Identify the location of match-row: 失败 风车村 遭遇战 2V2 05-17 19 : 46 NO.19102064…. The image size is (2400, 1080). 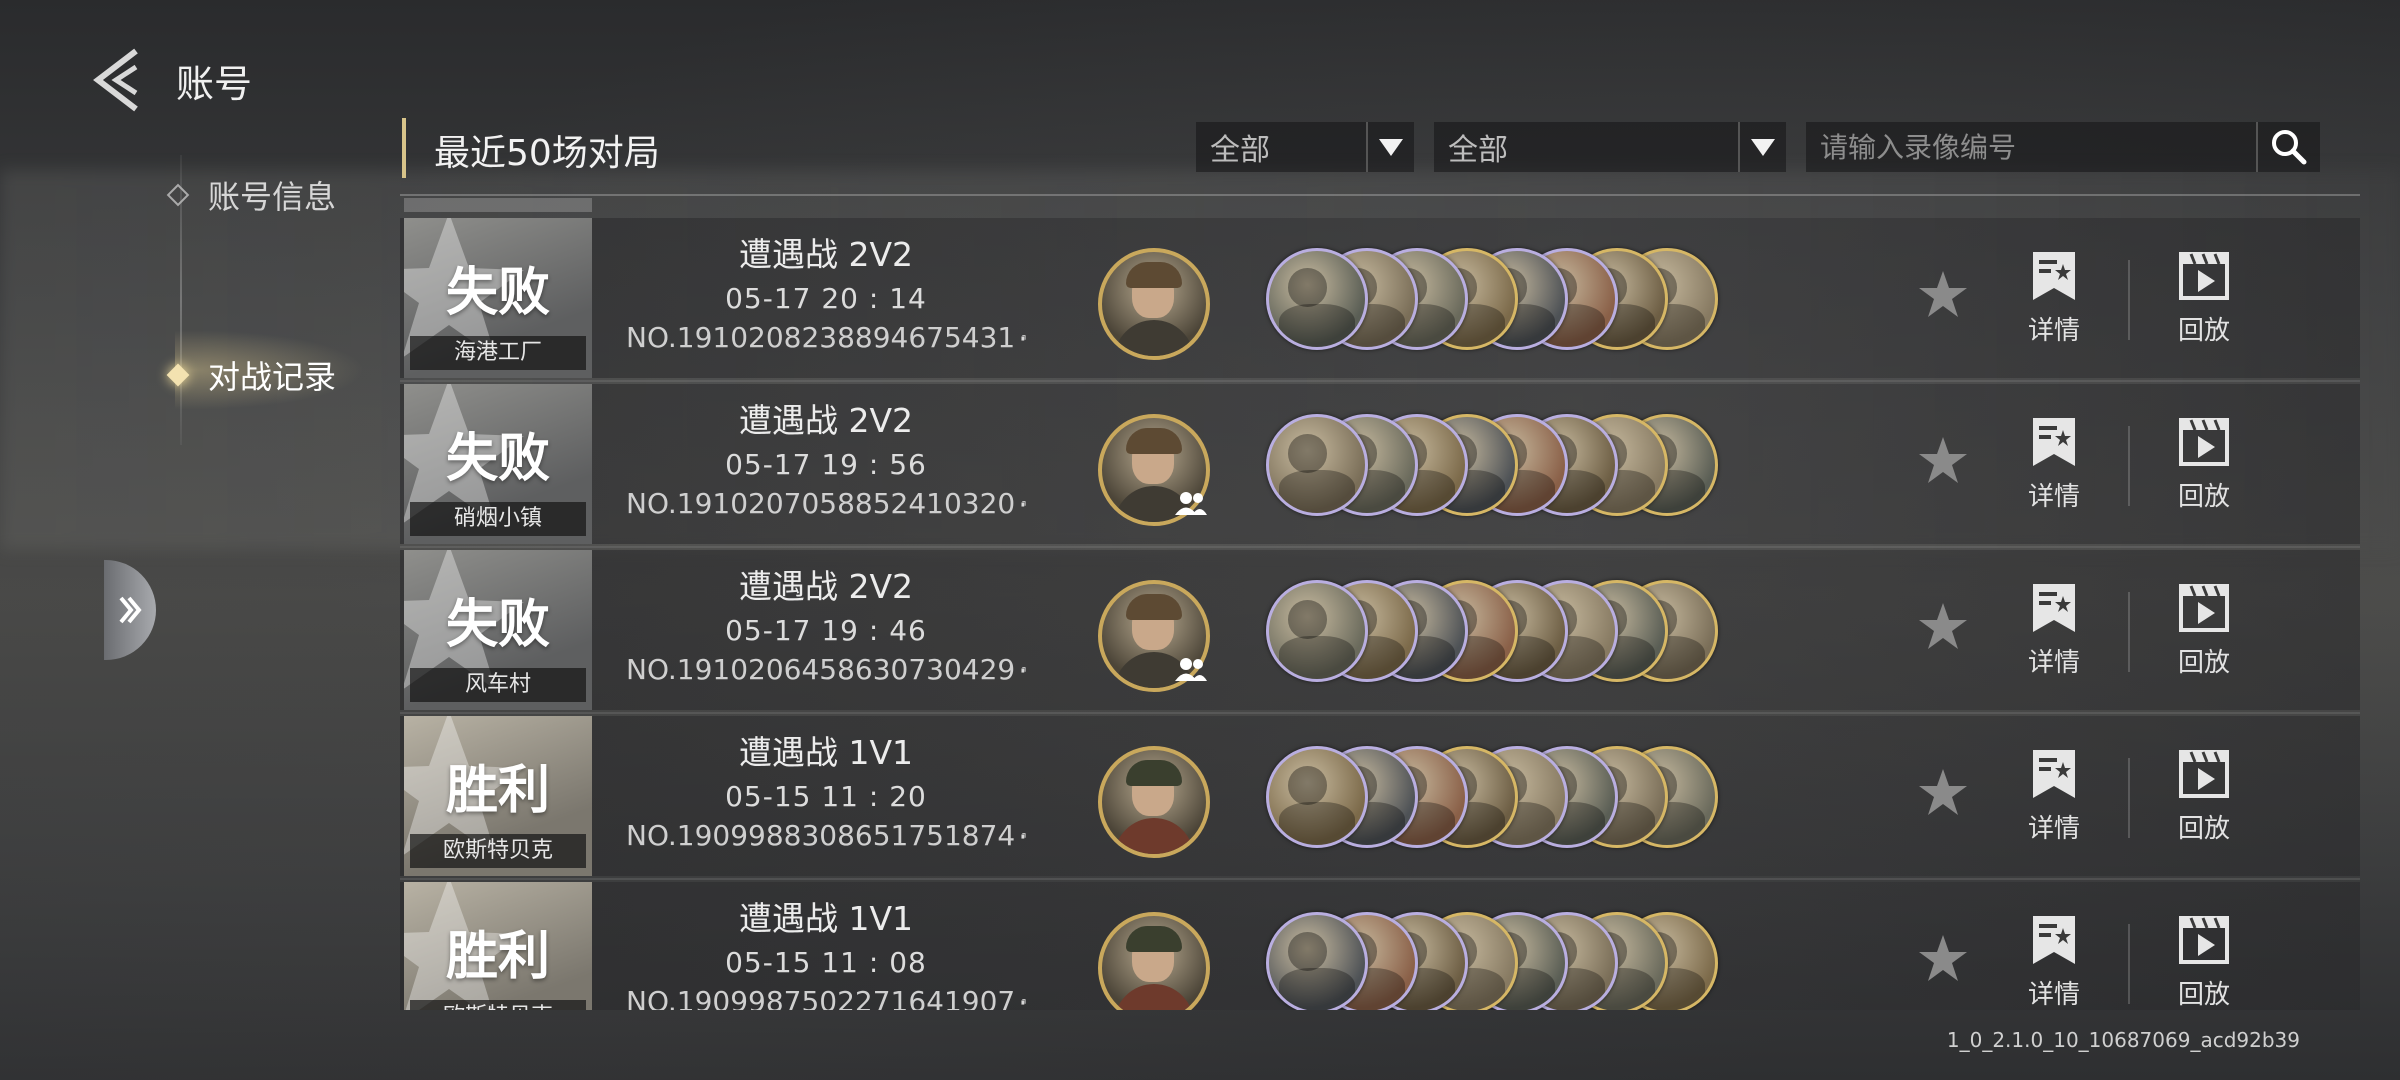
(1380, 632).